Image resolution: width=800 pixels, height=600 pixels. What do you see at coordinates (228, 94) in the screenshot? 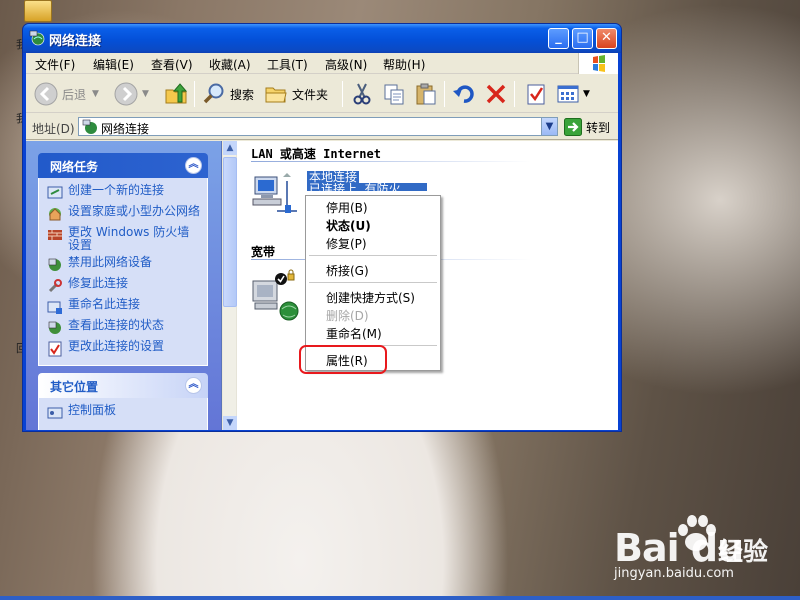
I see `search-button: 搜索` at bounding box center [228, 94].